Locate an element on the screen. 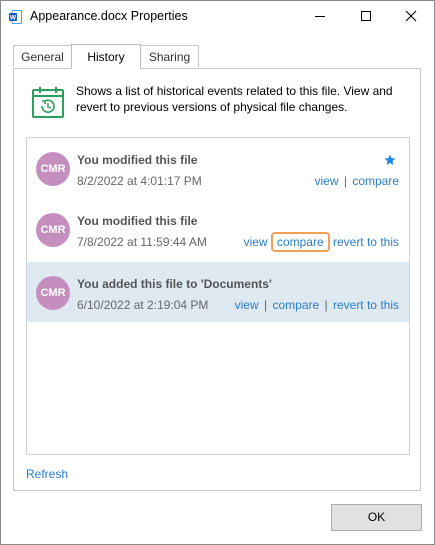 The image size is (435, 545). maximize-icon is located at coordinates (366, 16).